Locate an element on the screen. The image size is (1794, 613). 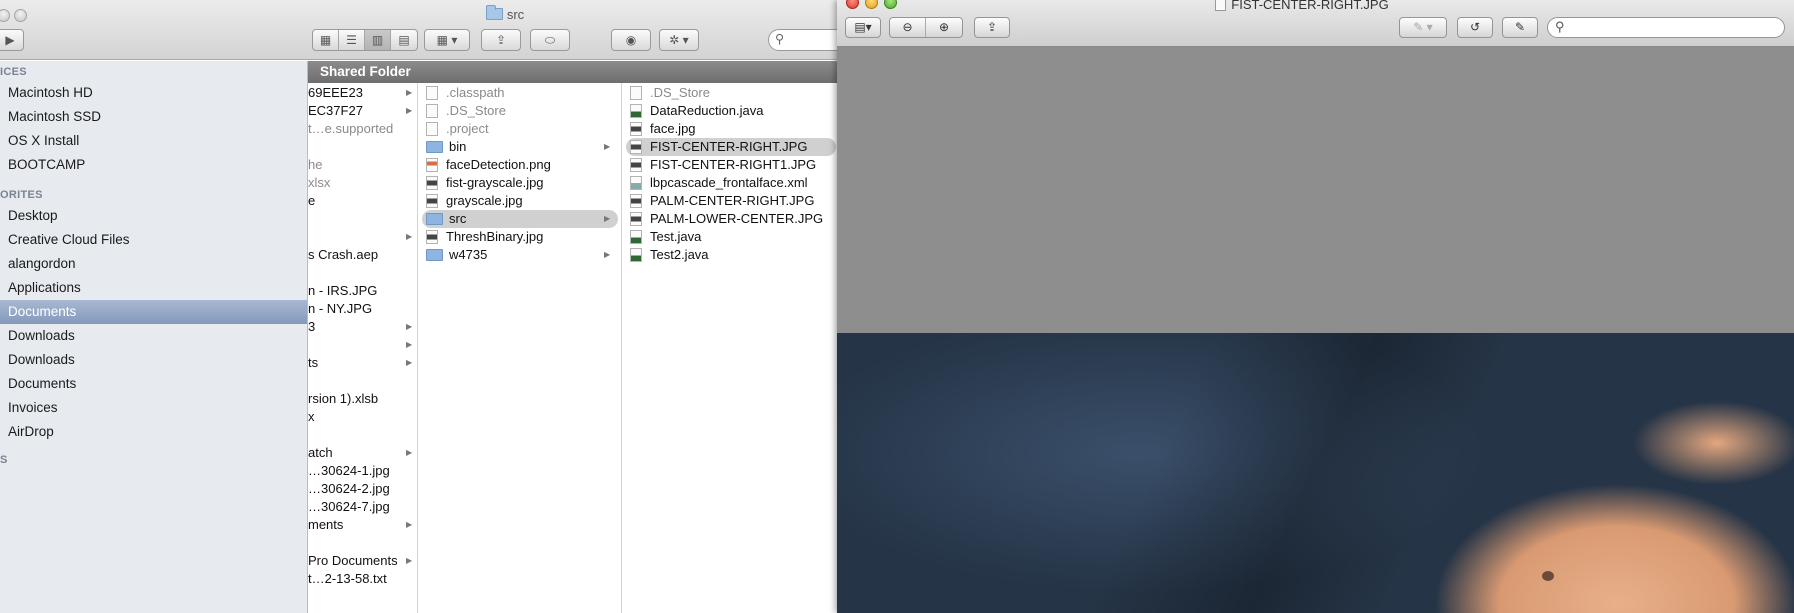
list-item: 3 ▶ is located at coordinates (362, 327).